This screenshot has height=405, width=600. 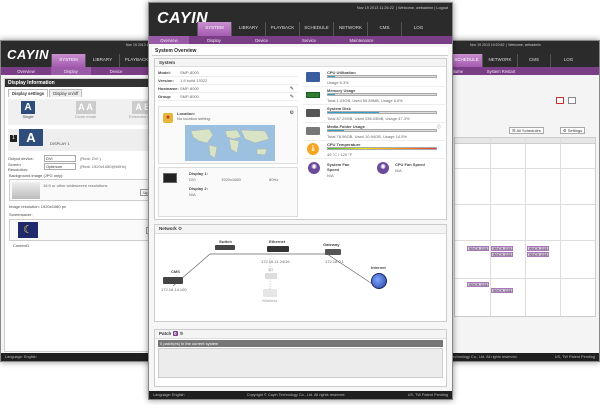 I want to click on 3g-node-icon, so click(x=271, y=276).